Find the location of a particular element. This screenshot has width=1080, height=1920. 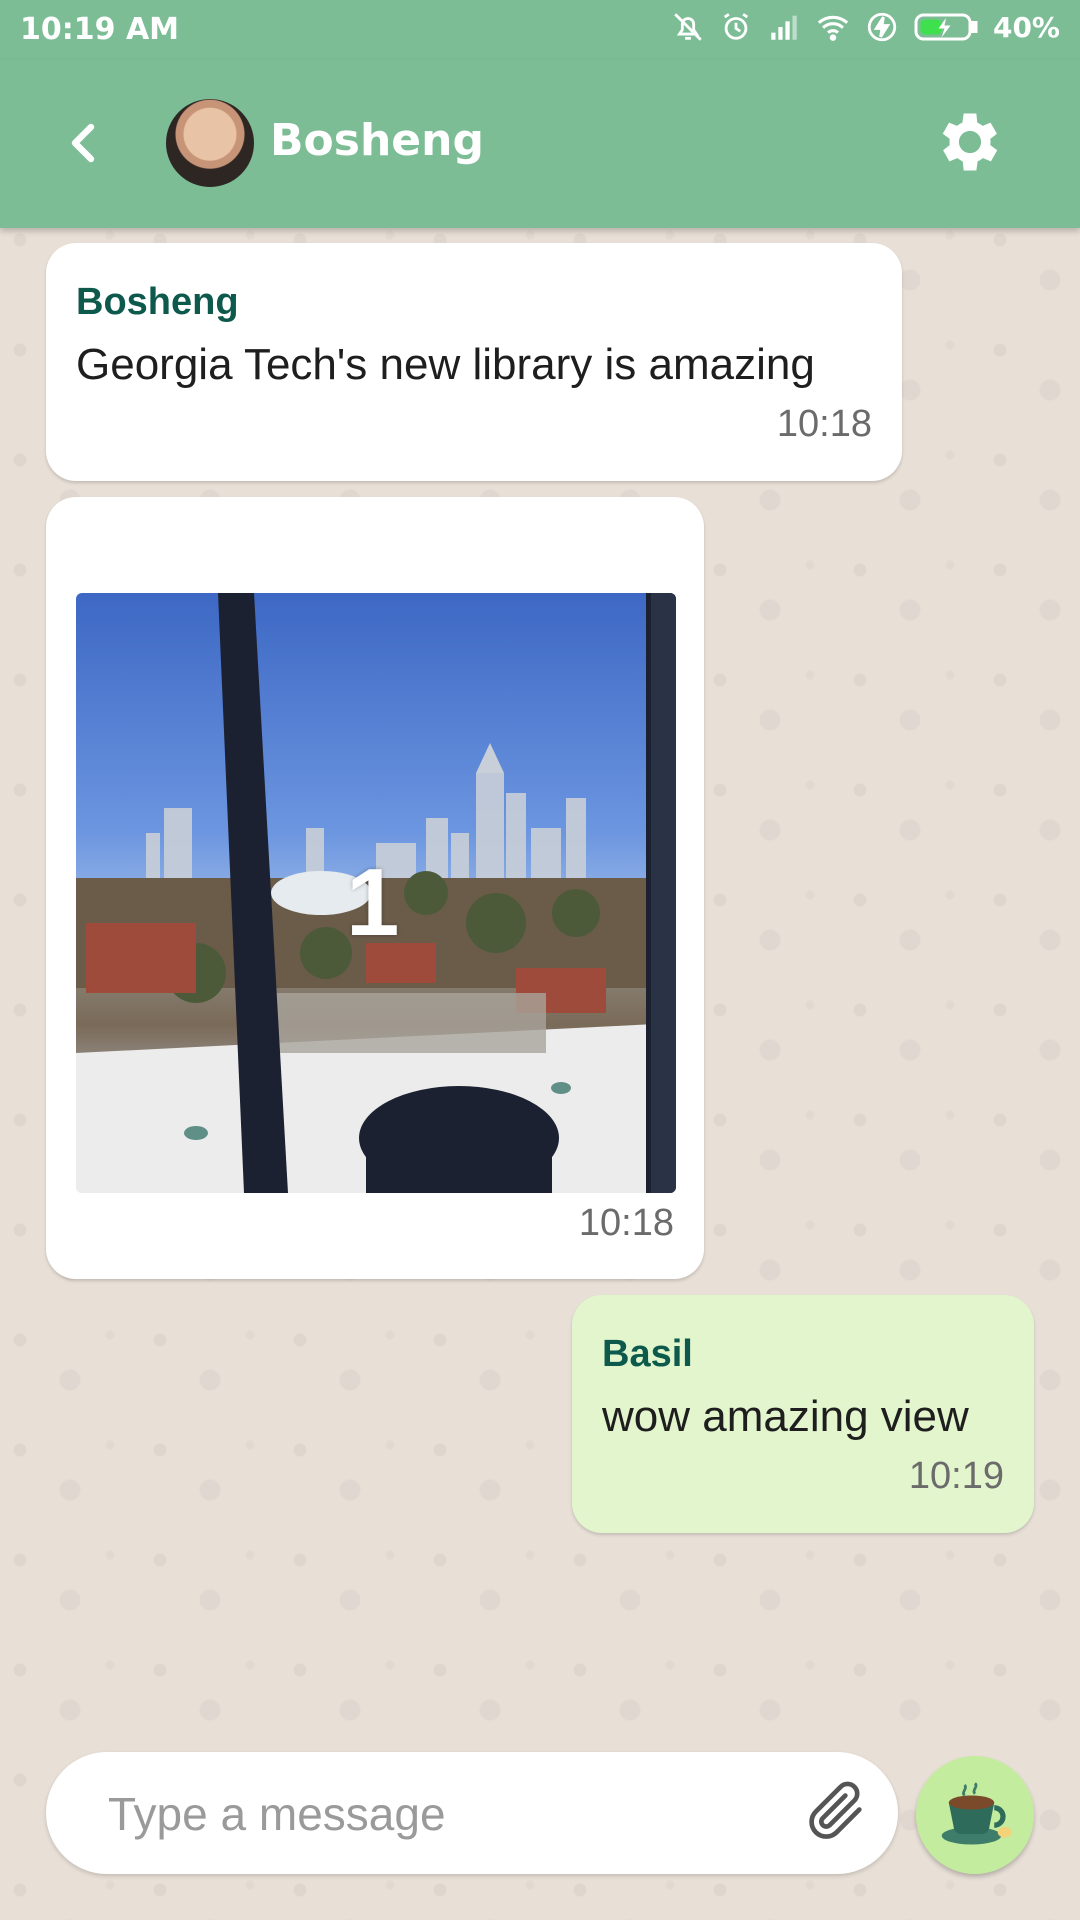

status-bar: 10:19 AM 40% is located at coordinates (540, 30).